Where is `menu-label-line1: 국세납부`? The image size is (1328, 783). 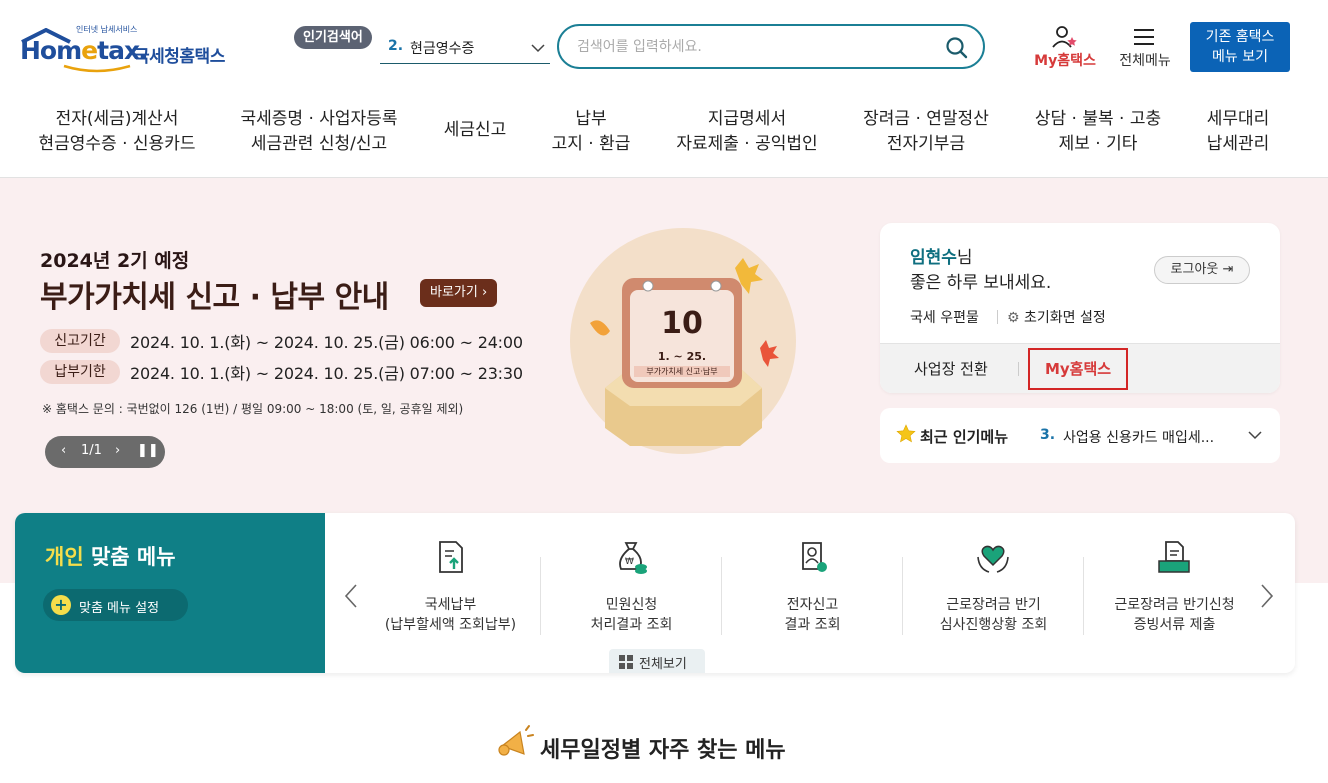
menu-label-line1: 국세납부 is located at coordinates (450, 605).